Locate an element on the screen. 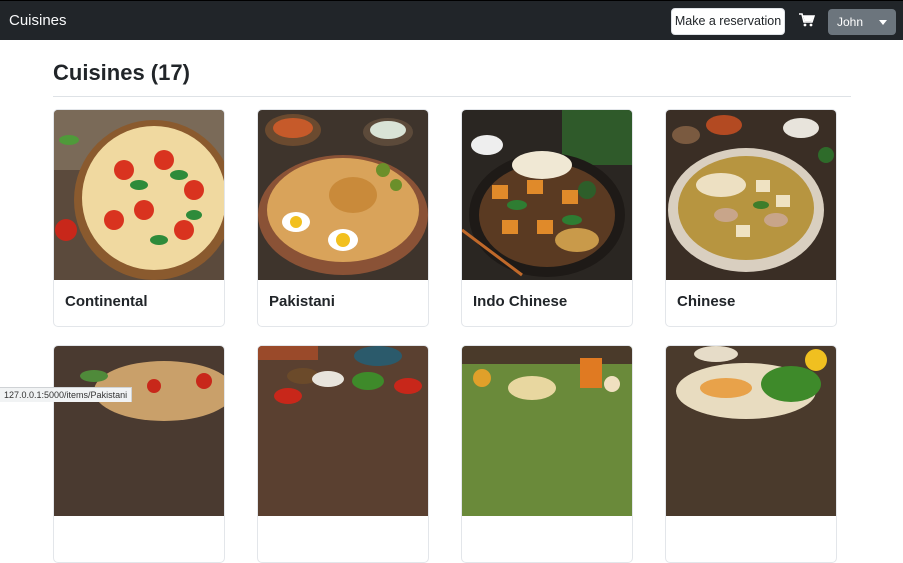  title-divider is located at coordinates (452, 96).